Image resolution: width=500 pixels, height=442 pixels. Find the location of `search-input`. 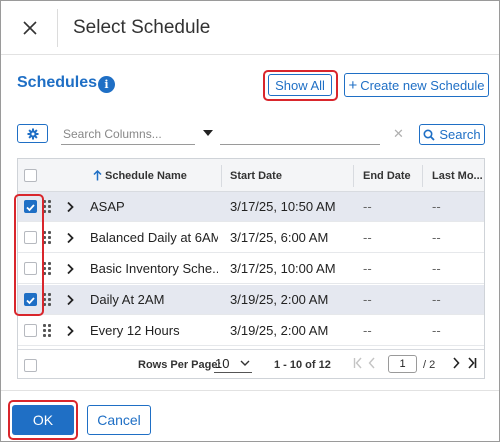

search-input is located at coordinates (300, 135).